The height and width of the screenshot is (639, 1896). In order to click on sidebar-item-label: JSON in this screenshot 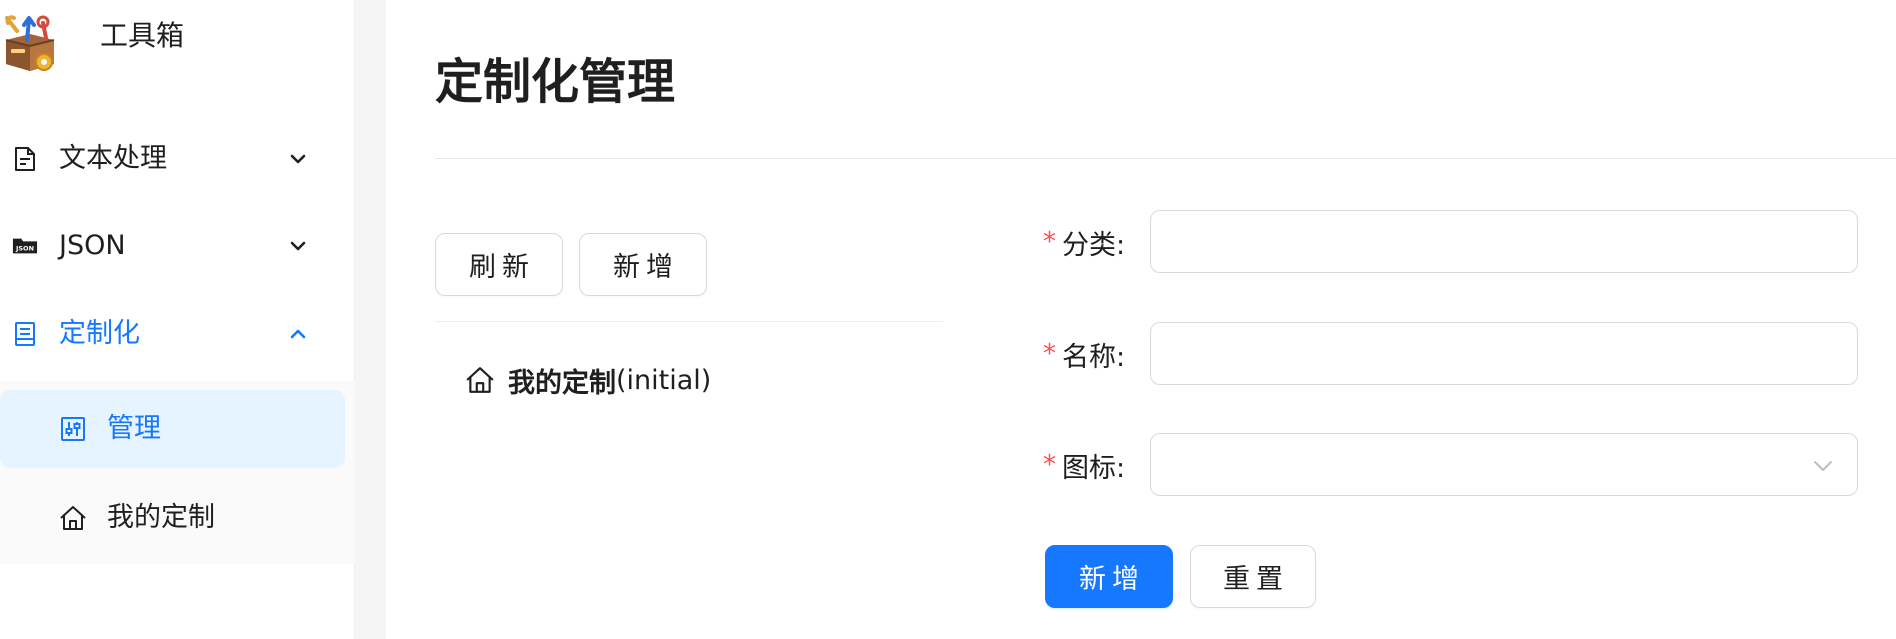, I will do `click(92, 245)`.